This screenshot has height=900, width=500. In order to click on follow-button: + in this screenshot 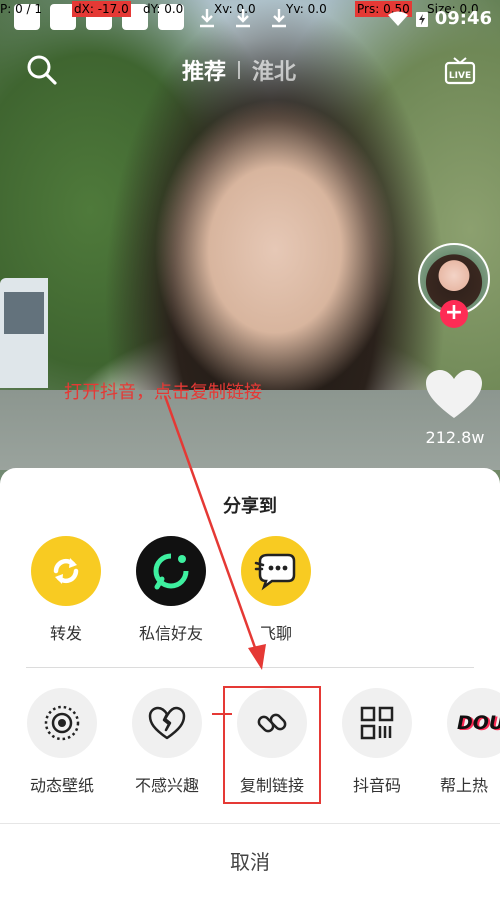, I will do `click(454, 314)`.